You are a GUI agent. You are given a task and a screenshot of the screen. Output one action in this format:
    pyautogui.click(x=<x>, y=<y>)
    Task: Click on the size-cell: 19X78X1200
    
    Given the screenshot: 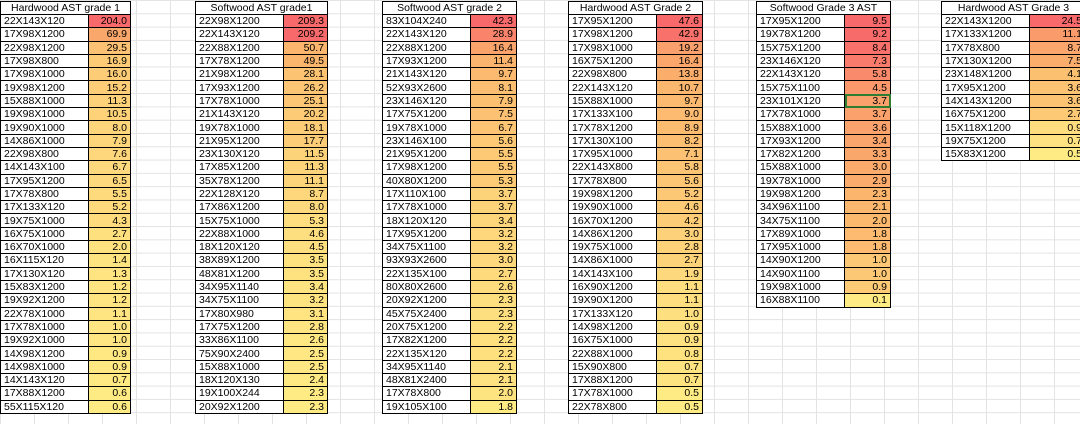 What is the action you would take?
    pyautogui.click(x=800, y=34)
    